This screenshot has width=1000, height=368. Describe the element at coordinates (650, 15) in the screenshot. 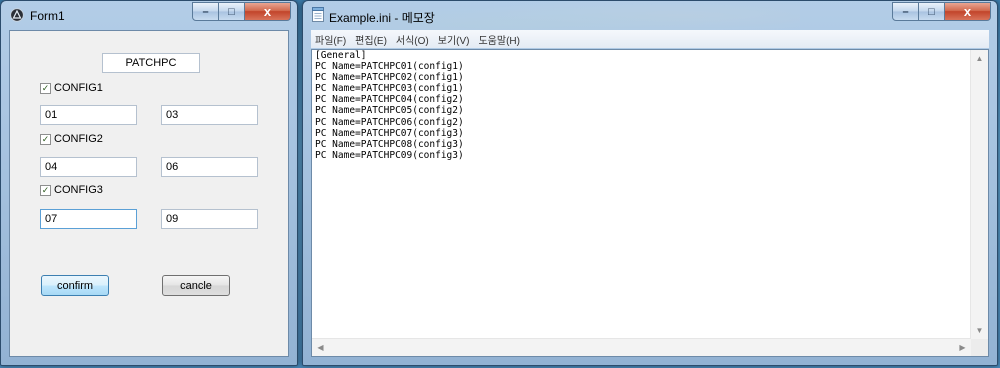

I see `notepad-titlebar: Example.ini - 메모장 – □ x` at that location.